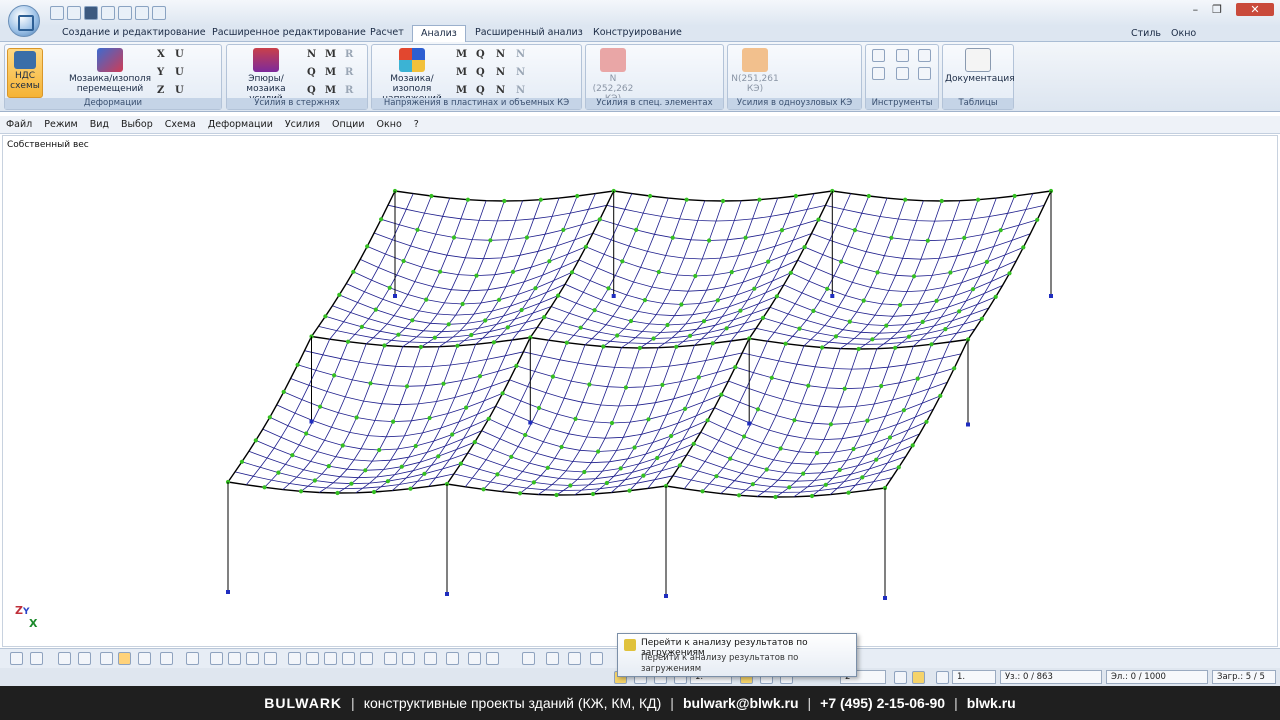  What do you see at coordinates (529, 32) in the screenshot?
I see `tab-advanced-analysis: Расширенный анализ` at bounding box center [529, 32].